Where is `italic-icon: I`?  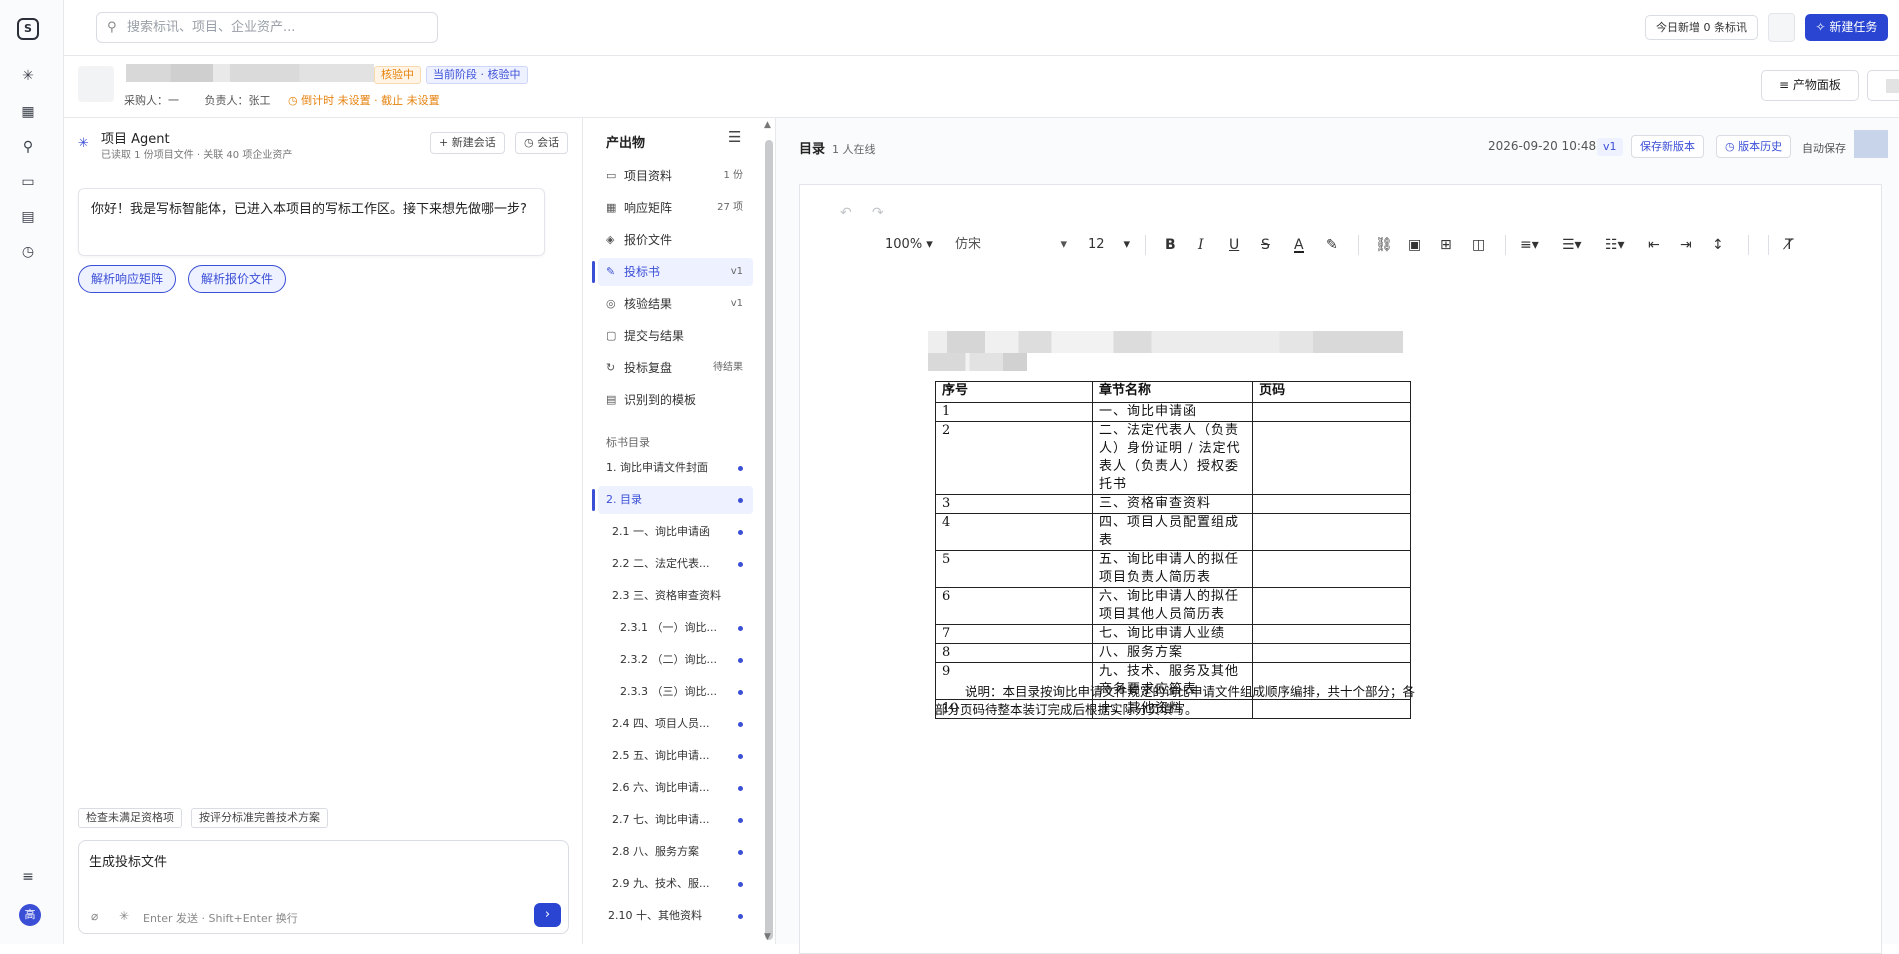 italic-icon: I is located at coordinates (1201, 245).